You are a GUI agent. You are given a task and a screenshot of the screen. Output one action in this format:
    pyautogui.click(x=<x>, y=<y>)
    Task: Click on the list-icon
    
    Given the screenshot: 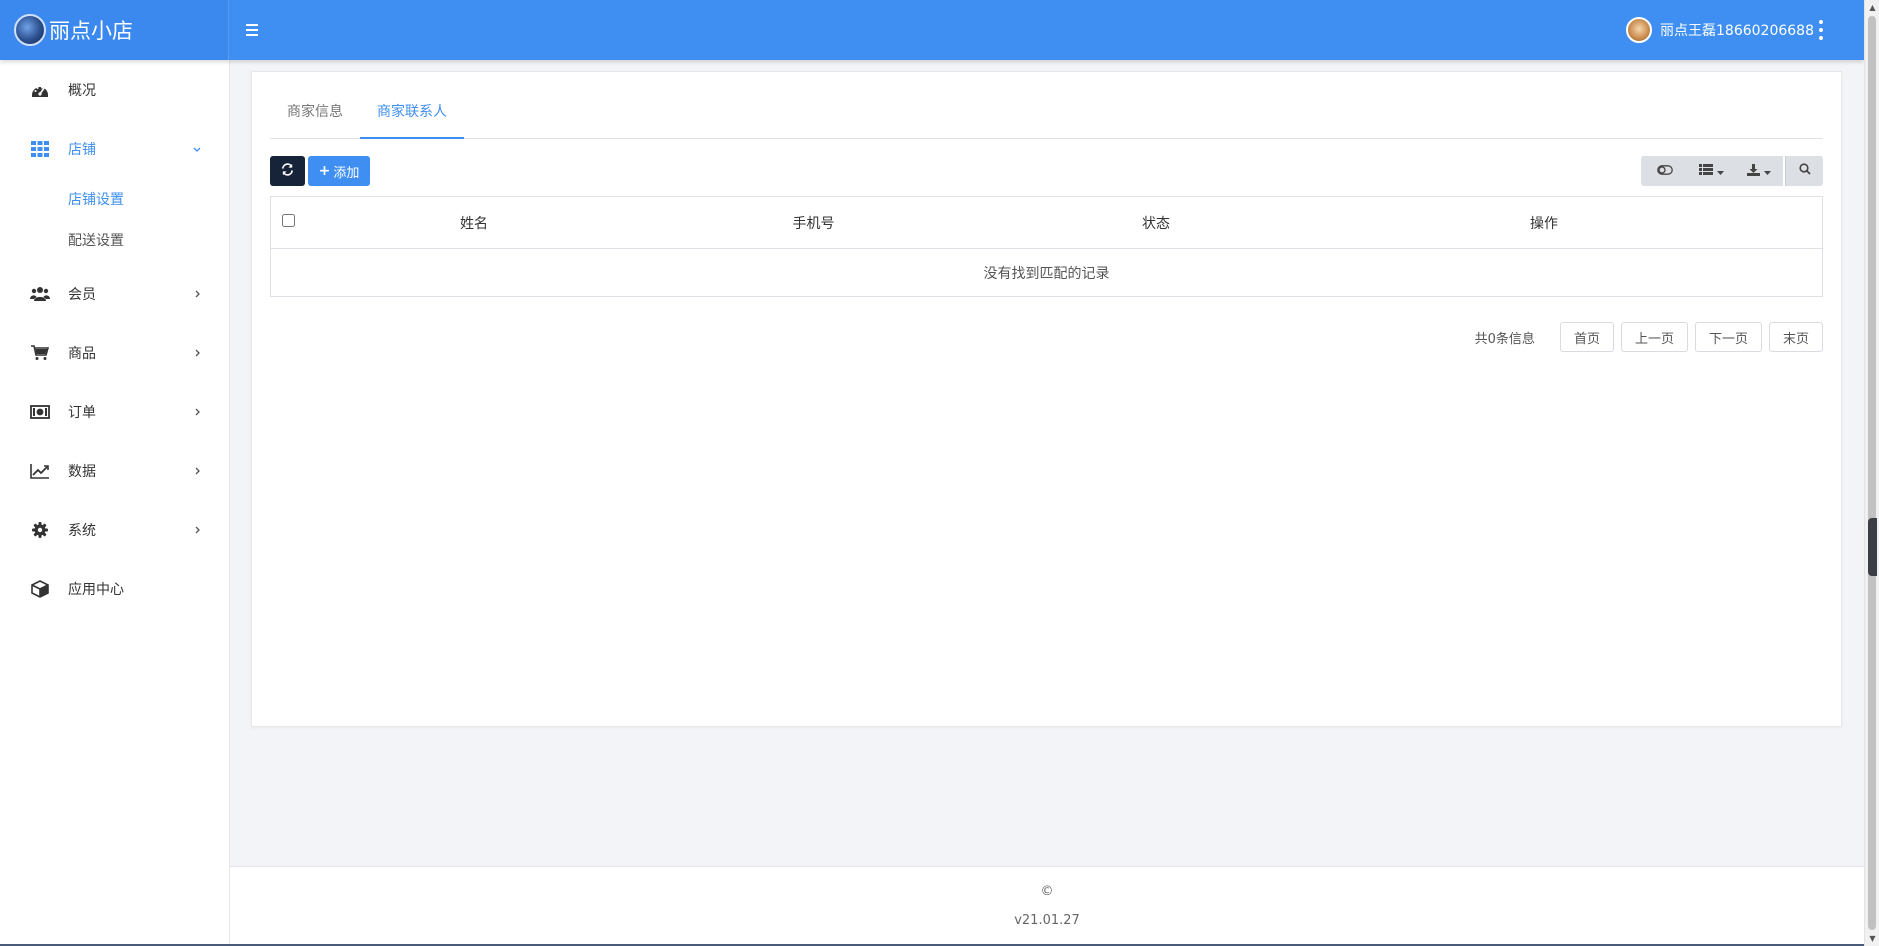 What is the action you would take?
    pyautogui.click(x=1706, y=171)
    